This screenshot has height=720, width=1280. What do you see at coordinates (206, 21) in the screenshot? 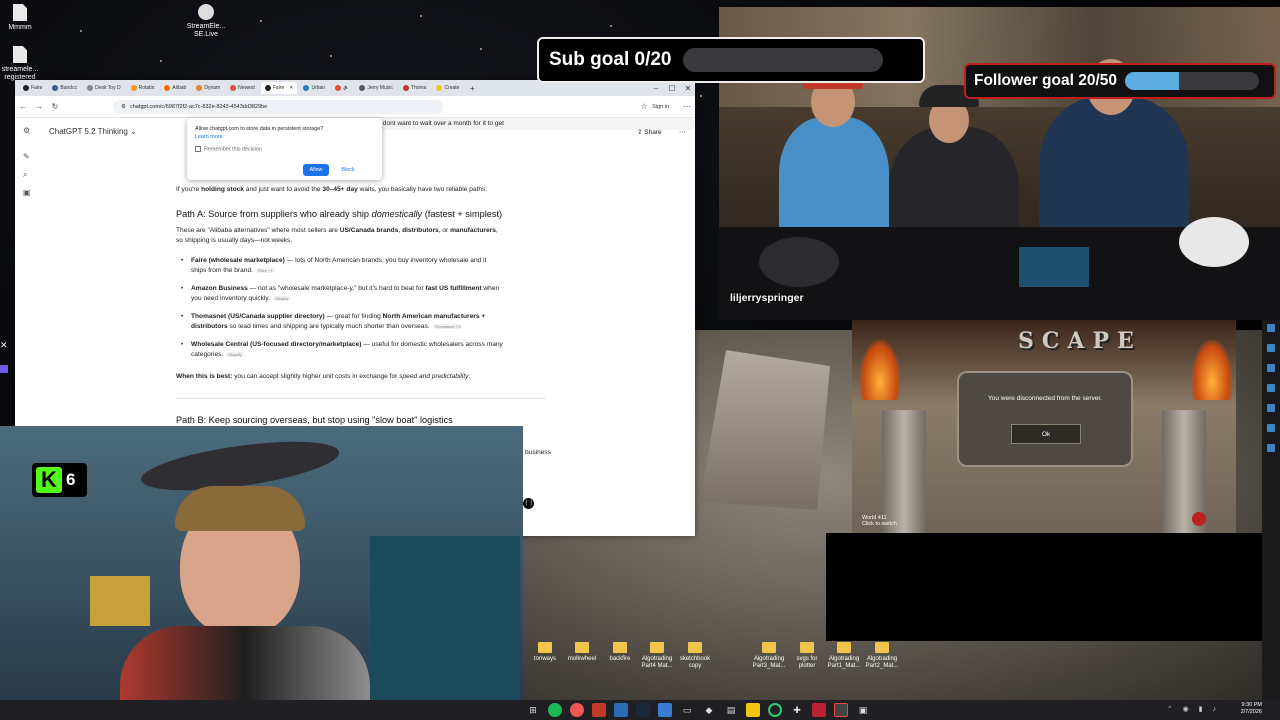
I see `desktop-icon-streamelements: StreamEle... SE.Live` at bounding box center [206, 21].